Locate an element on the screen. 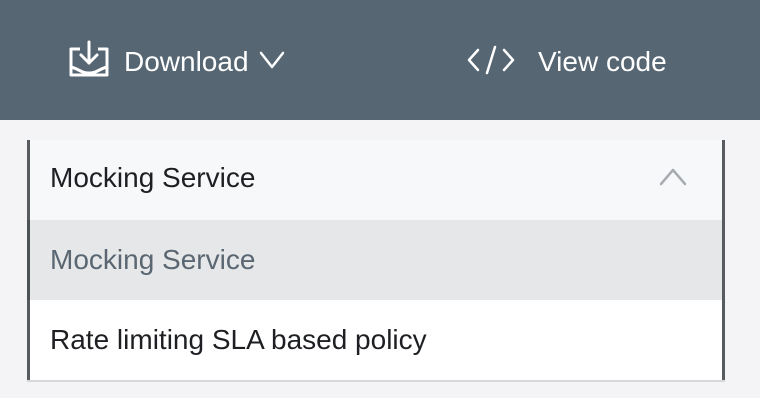  code-brackets-icon is located at coordinates (491, 62).